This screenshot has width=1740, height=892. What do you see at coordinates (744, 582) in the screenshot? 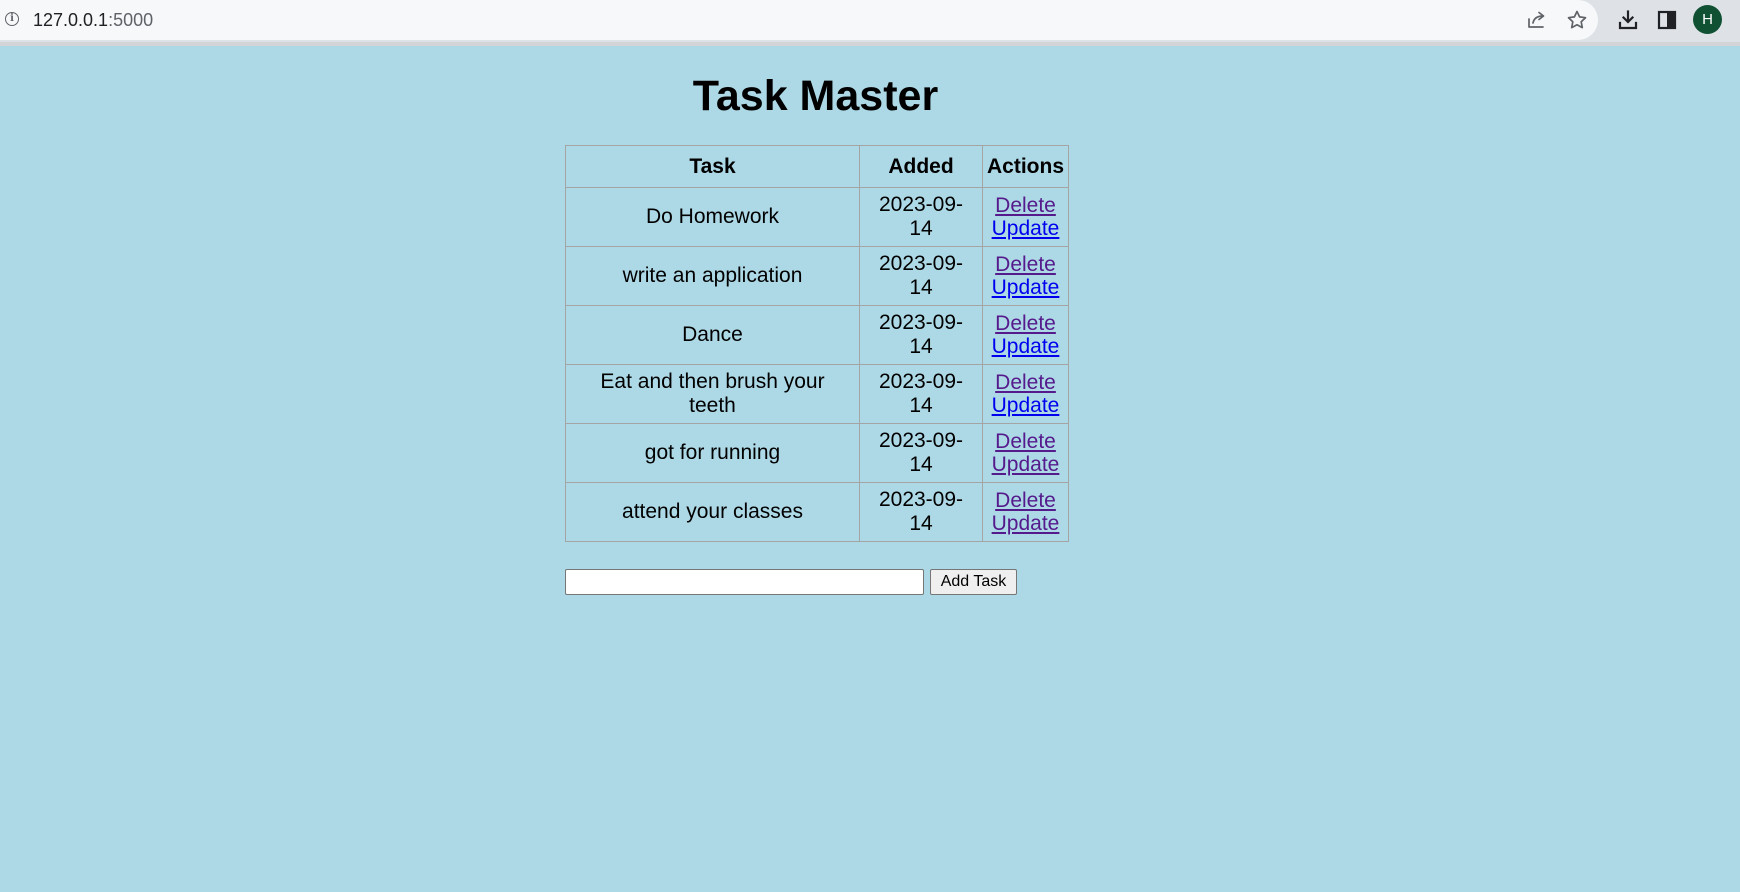
I see `task-content-input` at bounding box center [744, 582].